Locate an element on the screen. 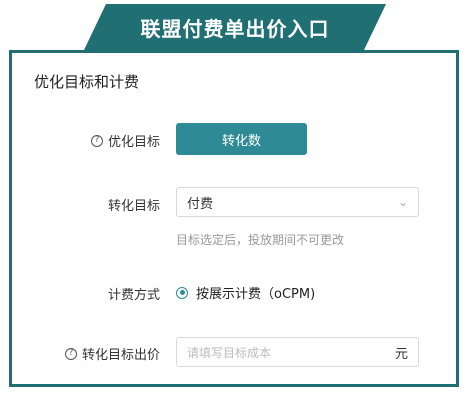 This screenshot has width=473, height=405. optimize-label-row: ? 优化目标 is located at coordinates (125, 140).